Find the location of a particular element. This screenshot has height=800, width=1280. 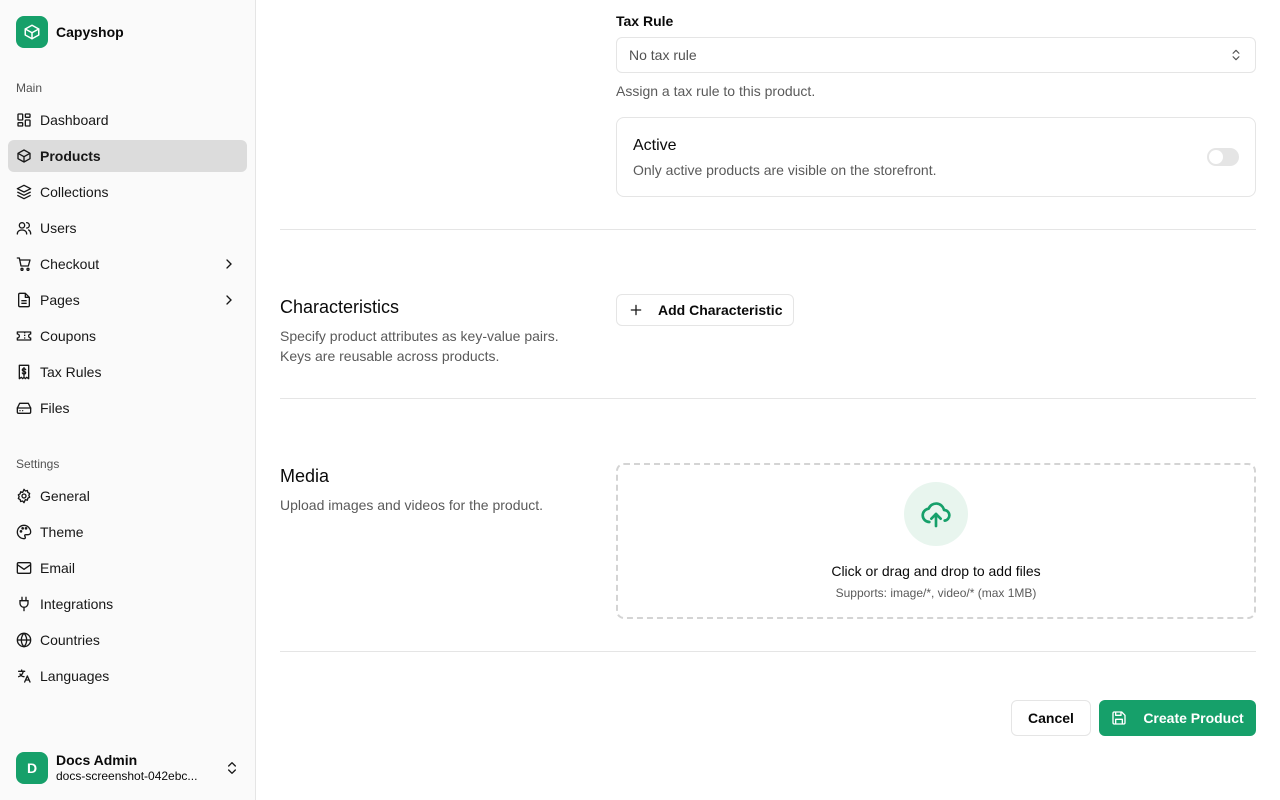

sidebar-item-countries: Countries is located at coordinates (127, 640).